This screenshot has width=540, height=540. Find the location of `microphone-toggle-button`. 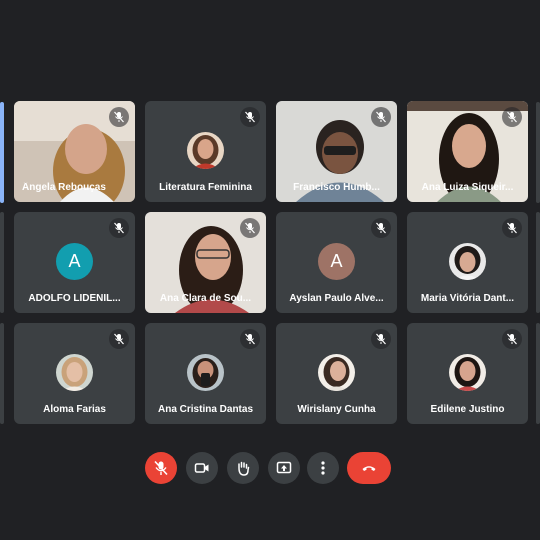

microphone-toggle-button is located at coordinates (161, 468).